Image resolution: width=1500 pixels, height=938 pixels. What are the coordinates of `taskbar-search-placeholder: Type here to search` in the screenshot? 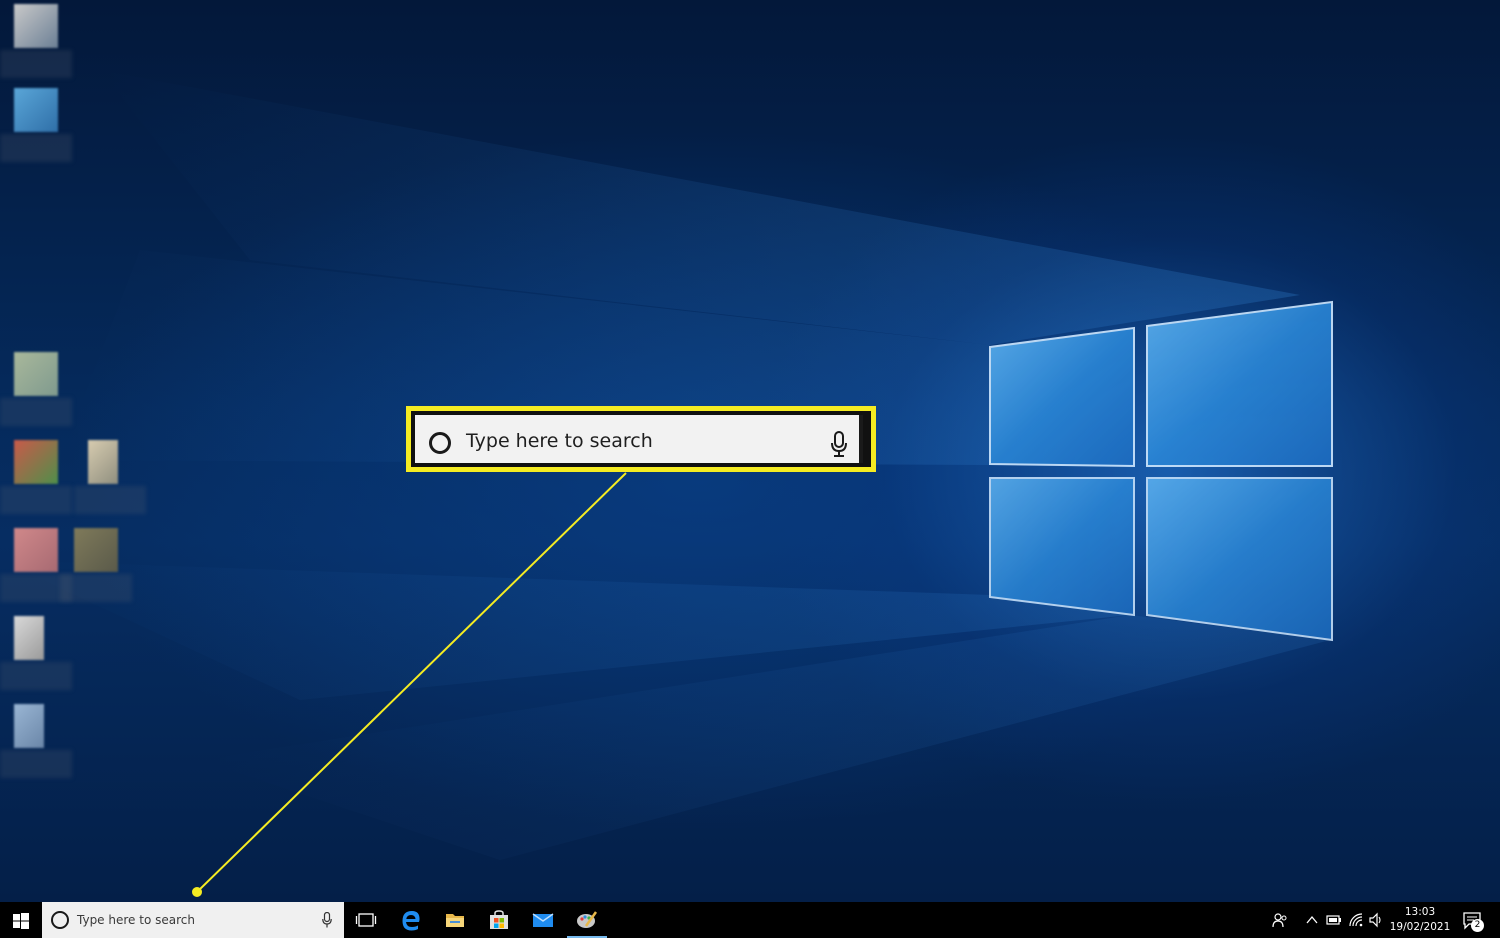 It's located at (136, 920).